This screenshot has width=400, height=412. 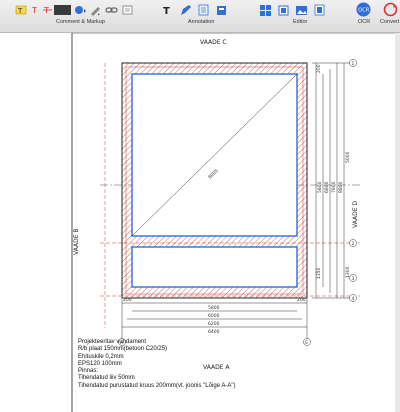 I want to click on watermark-button, so click(x=319, y=9).